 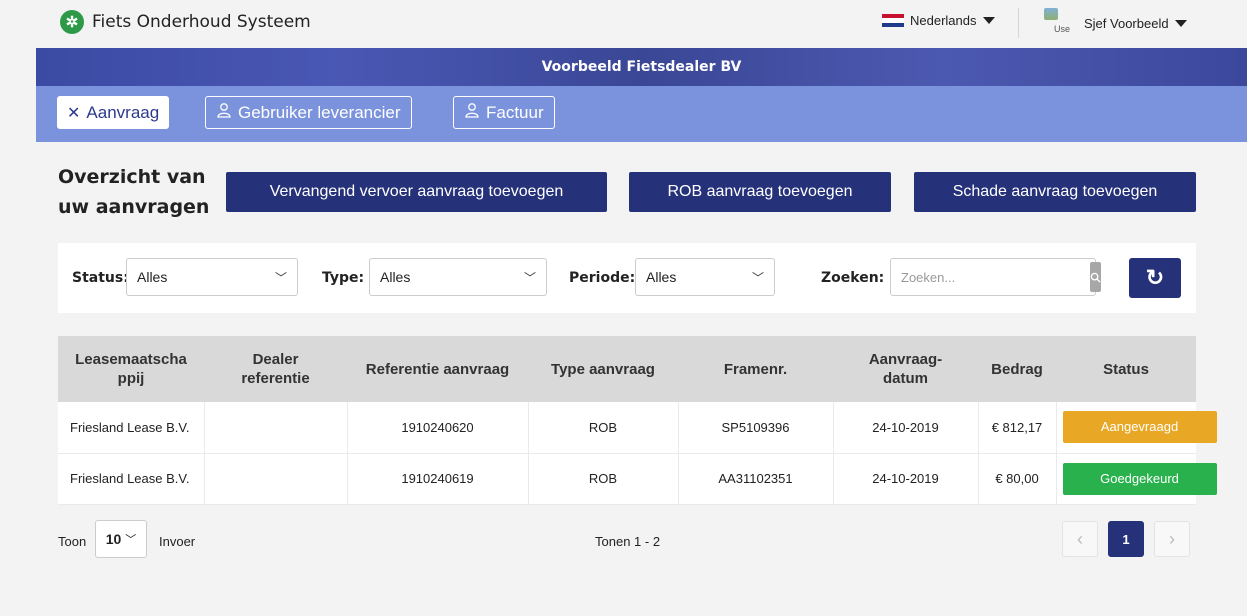 I want to click on language-selector: Nederlands, so click(x=938, y=20).